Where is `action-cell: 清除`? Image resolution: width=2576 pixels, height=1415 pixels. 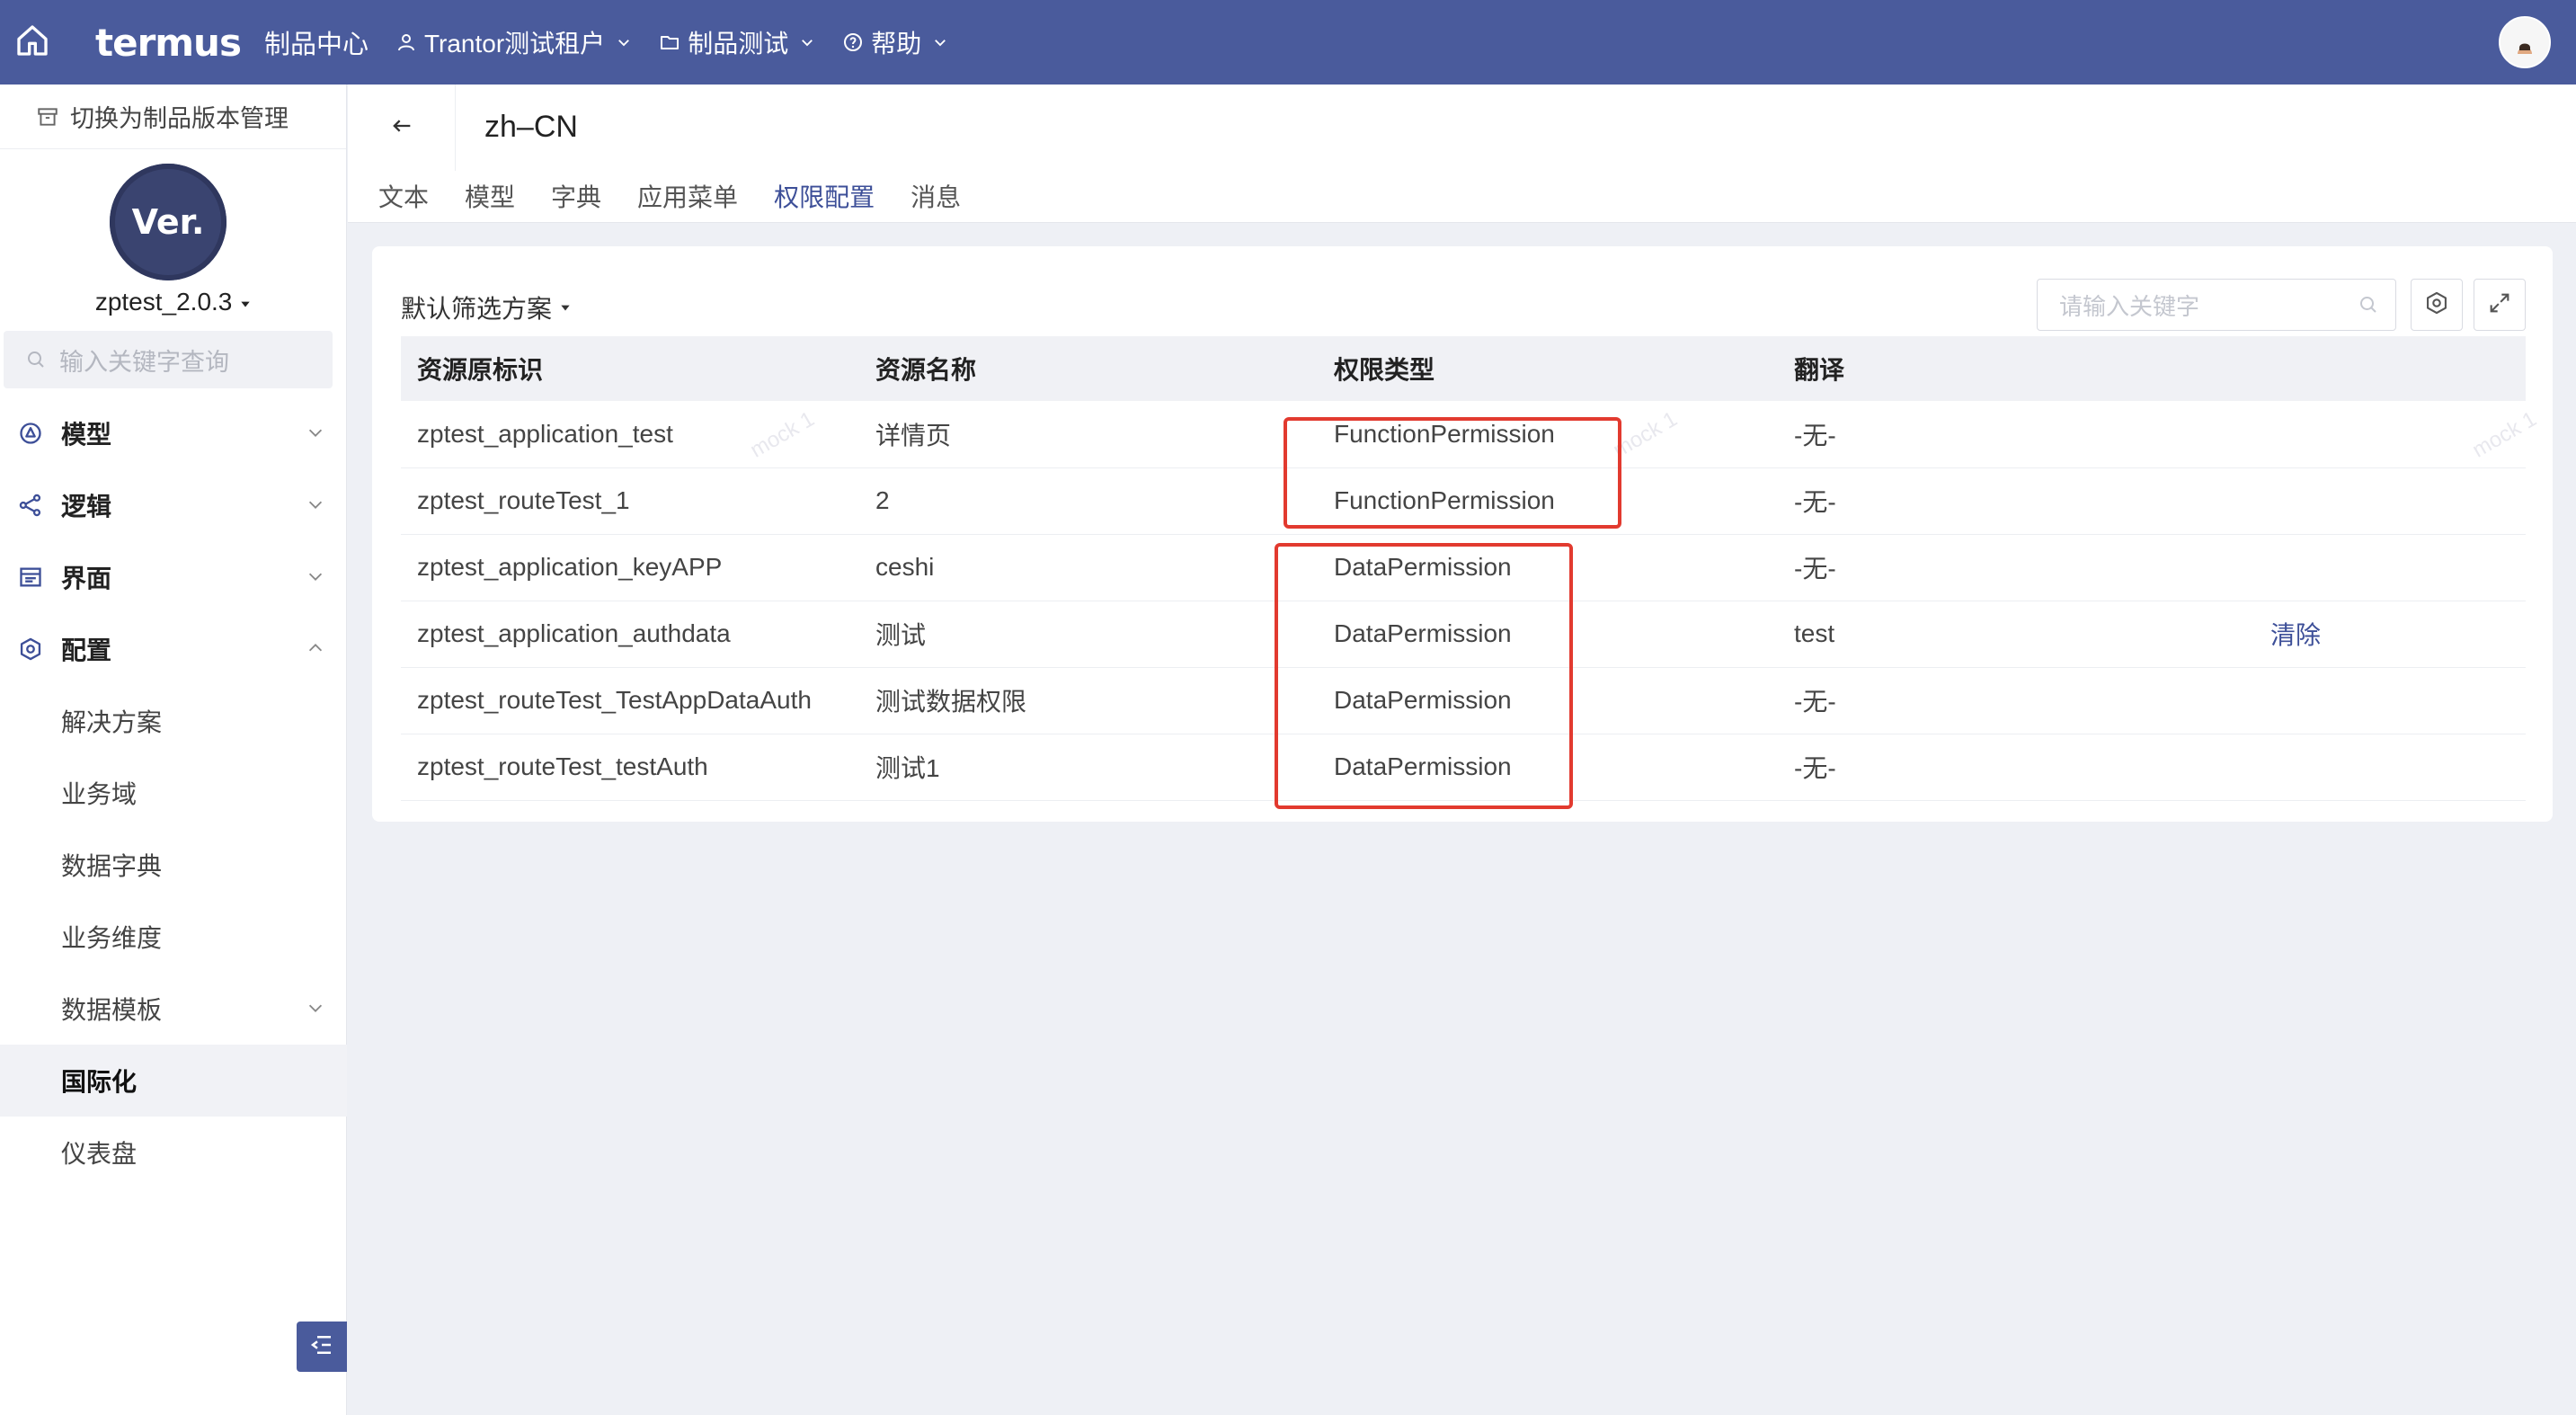 action-cell: 清除 is located at coordinates (2390, 634).